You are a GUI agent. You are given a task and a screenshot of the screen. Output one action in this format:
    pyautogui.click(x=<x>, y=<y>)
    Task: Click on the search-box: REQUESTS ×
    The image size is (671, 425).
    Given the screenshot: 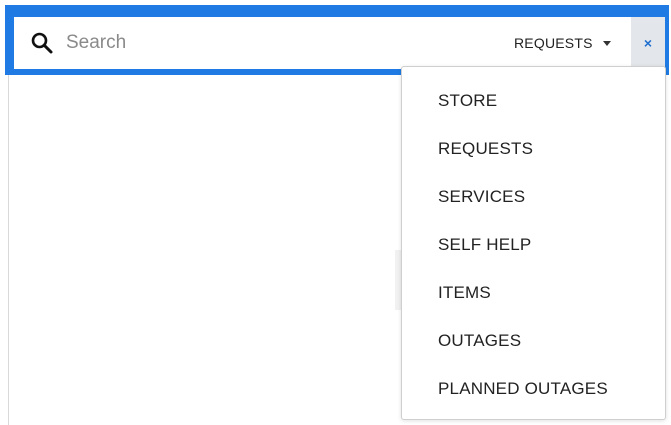 What is the action you would take?
    pyautogui.click(x=339, y=43)
    